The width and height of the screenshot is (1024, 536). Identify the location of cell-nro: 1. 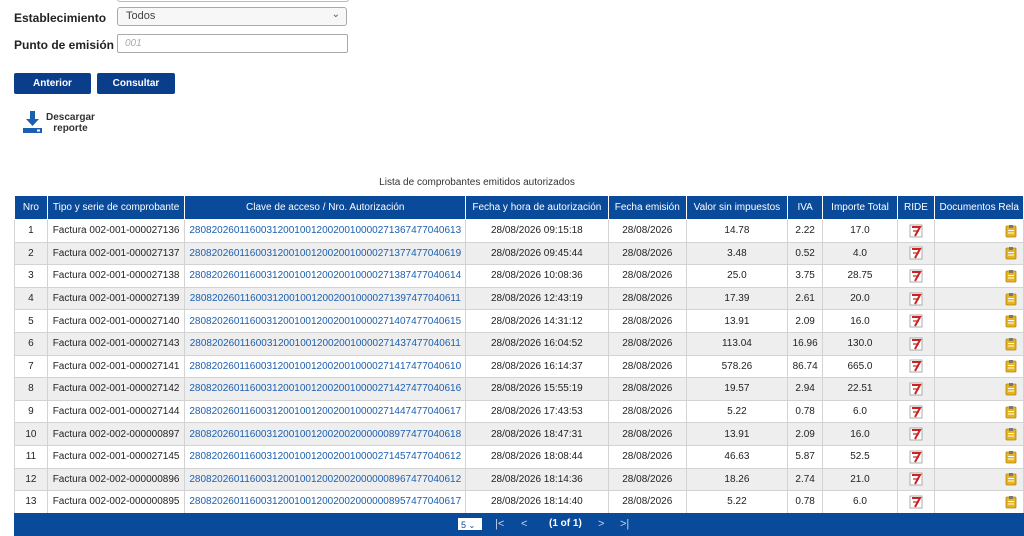
(31, 231).